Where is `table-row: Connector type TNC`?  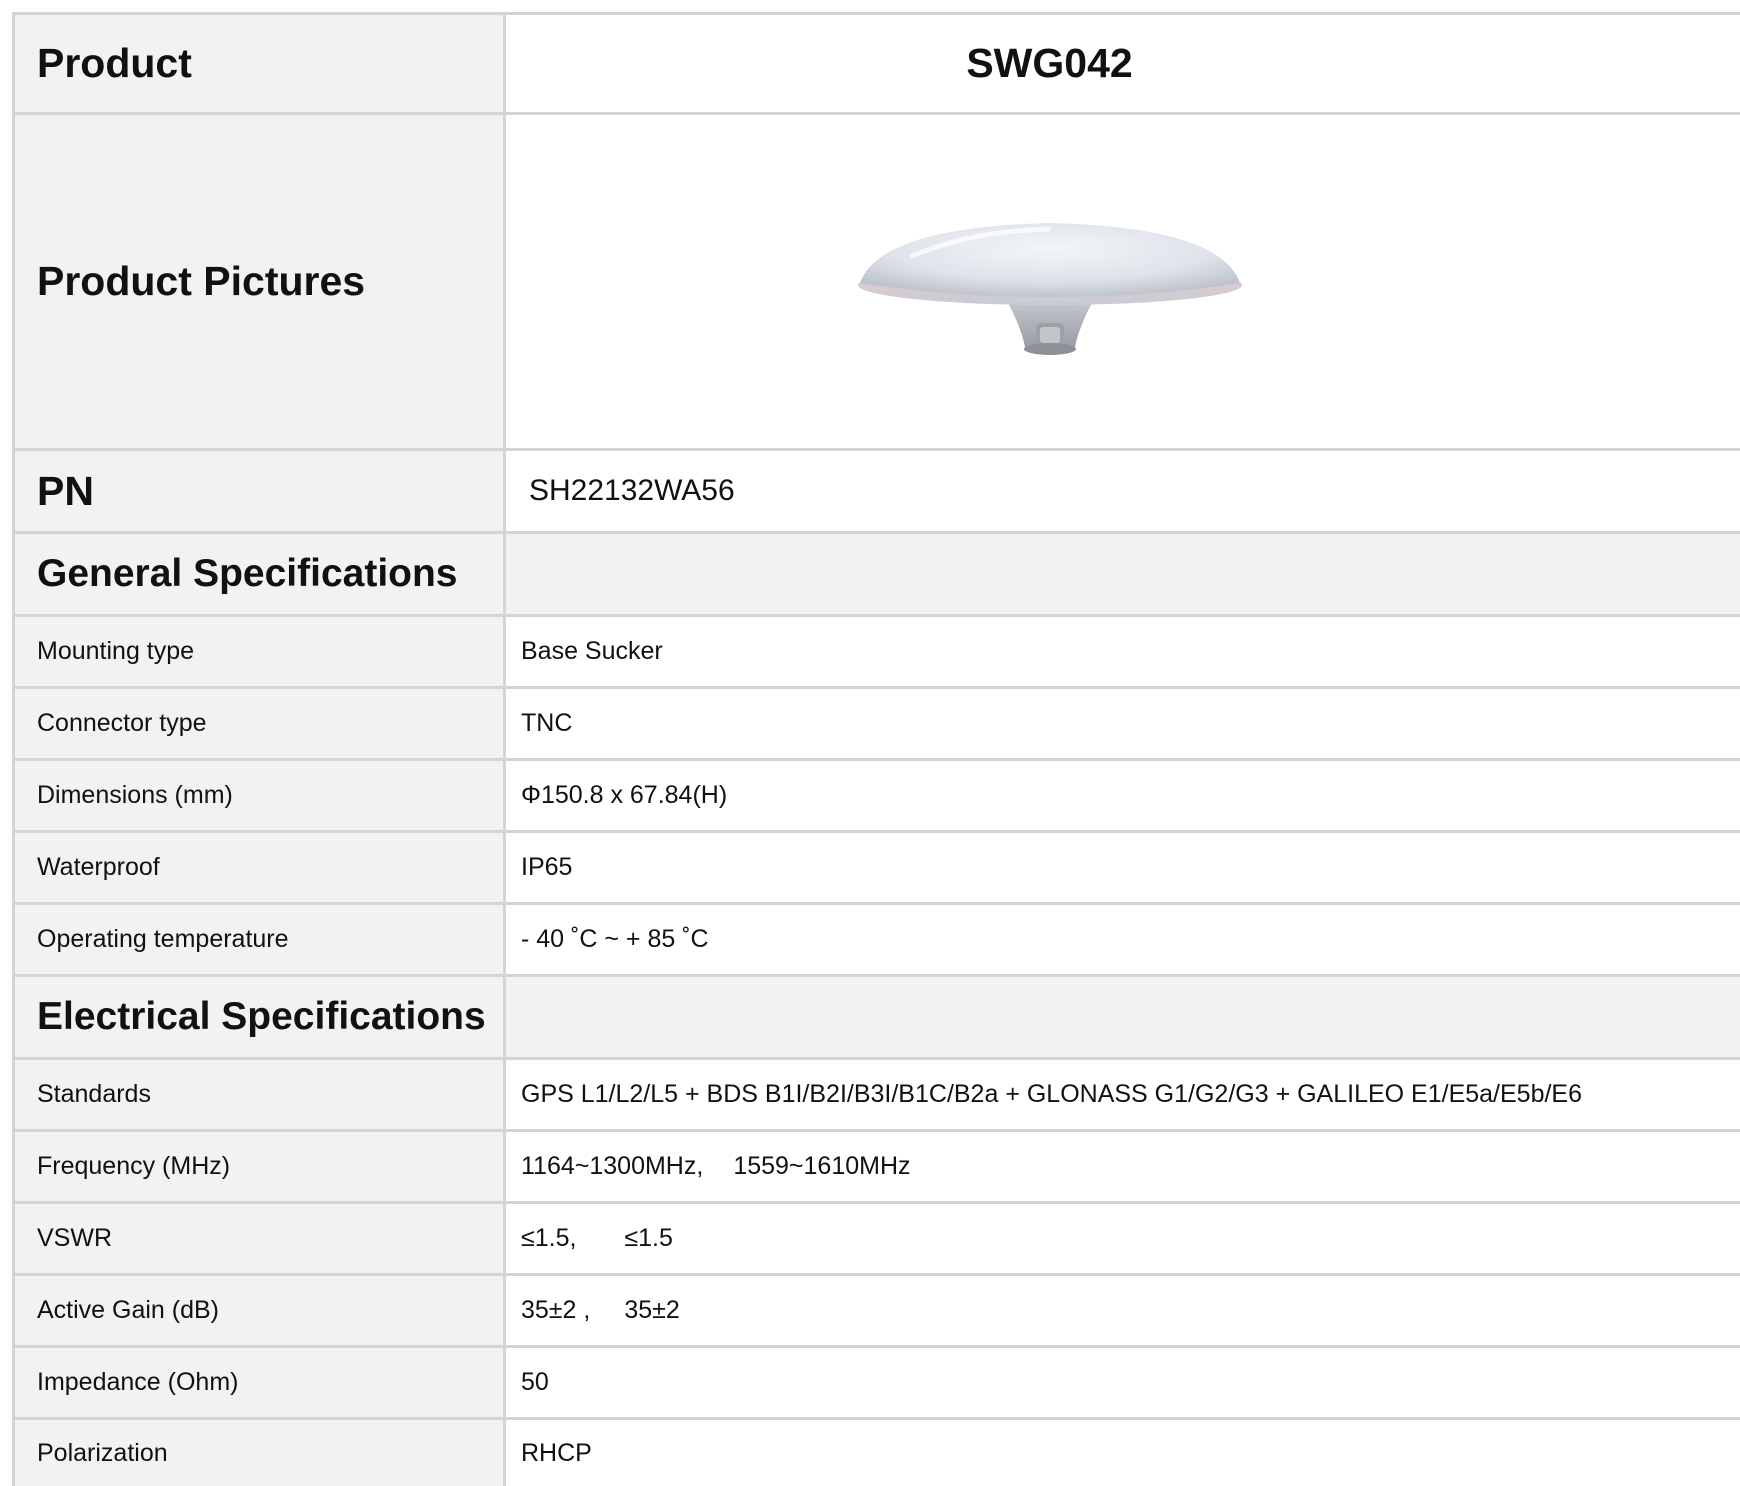 table-row: Connector type TNC is located at coordinates (877, 725).